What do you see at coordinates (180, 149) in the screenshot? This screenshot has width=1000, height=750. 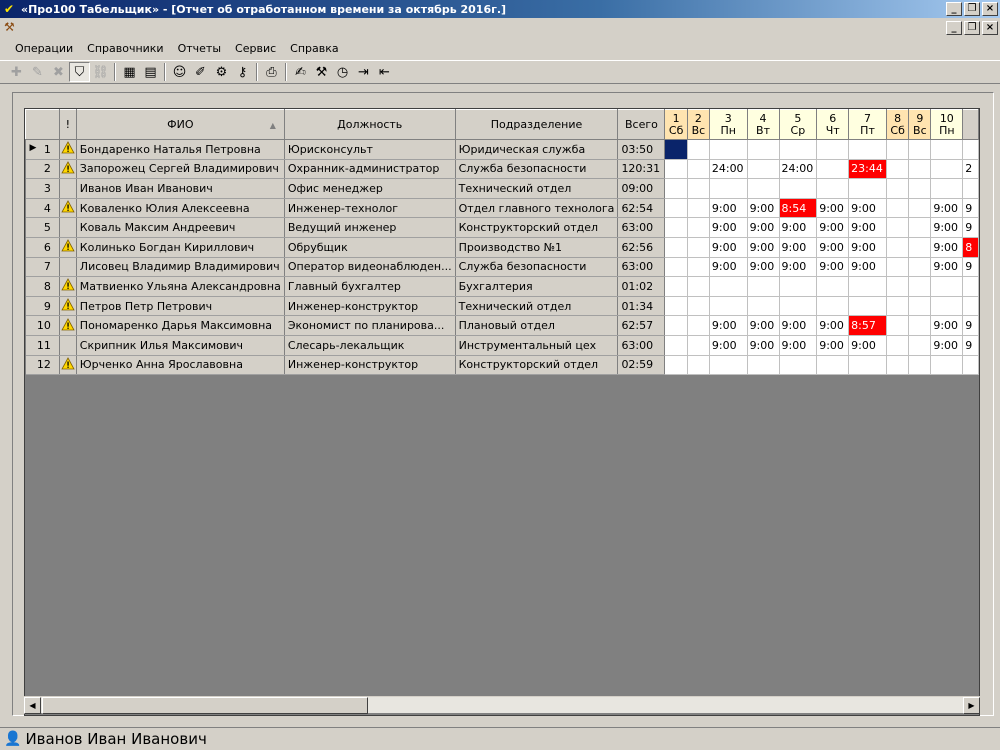 I see `fio-cell: Бондаренко Наталья Петровна` at bounding box center [180, 149].